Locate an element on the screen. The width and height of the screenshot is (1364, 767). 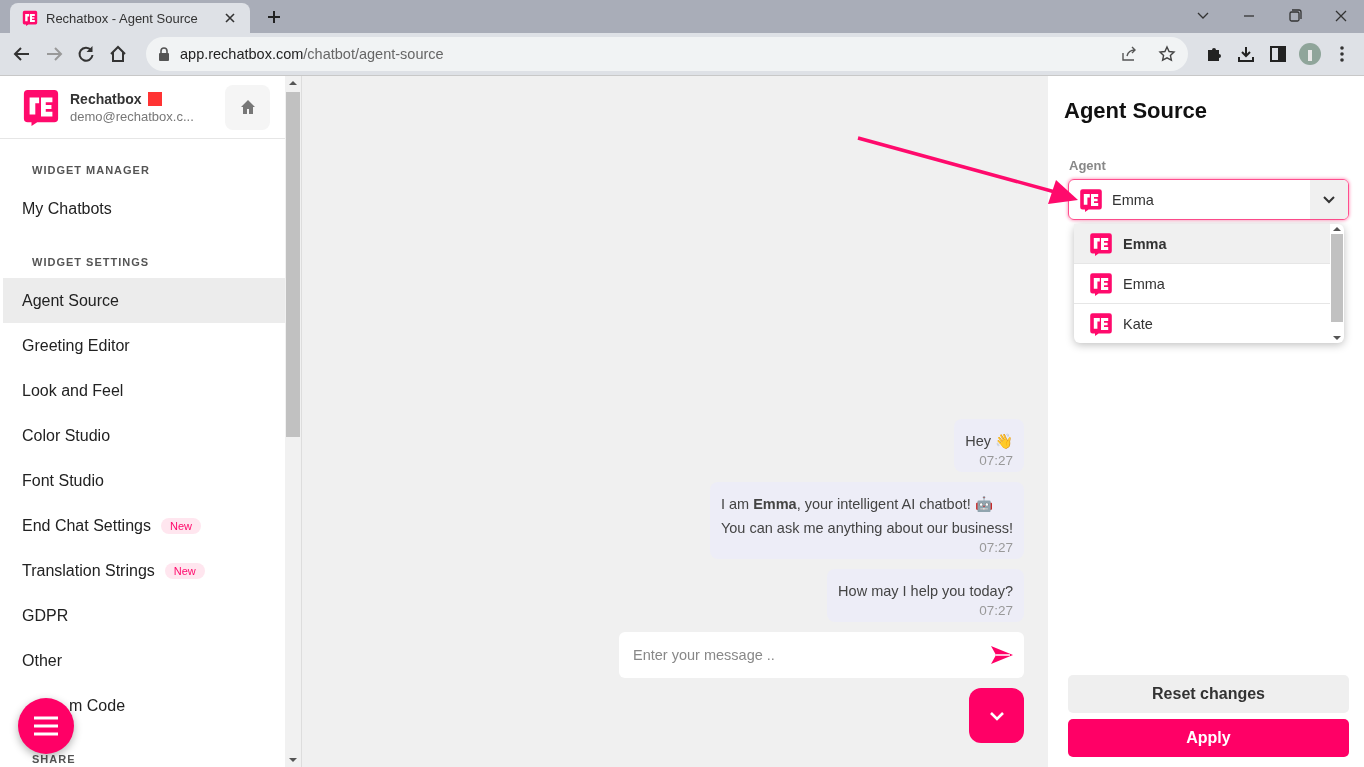
message-text: How may I help you today? is located at coordinates (925, 591).